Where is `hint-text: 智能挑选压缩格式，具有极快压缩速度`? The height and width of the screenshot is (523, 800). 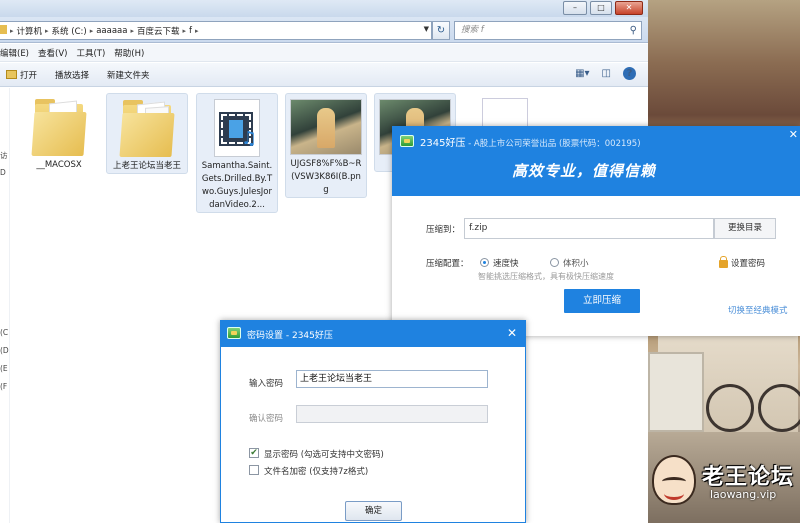 hint-text: 智能挑选压缩格式，具有极快压缩速度 is located at coordinates (546, 276).